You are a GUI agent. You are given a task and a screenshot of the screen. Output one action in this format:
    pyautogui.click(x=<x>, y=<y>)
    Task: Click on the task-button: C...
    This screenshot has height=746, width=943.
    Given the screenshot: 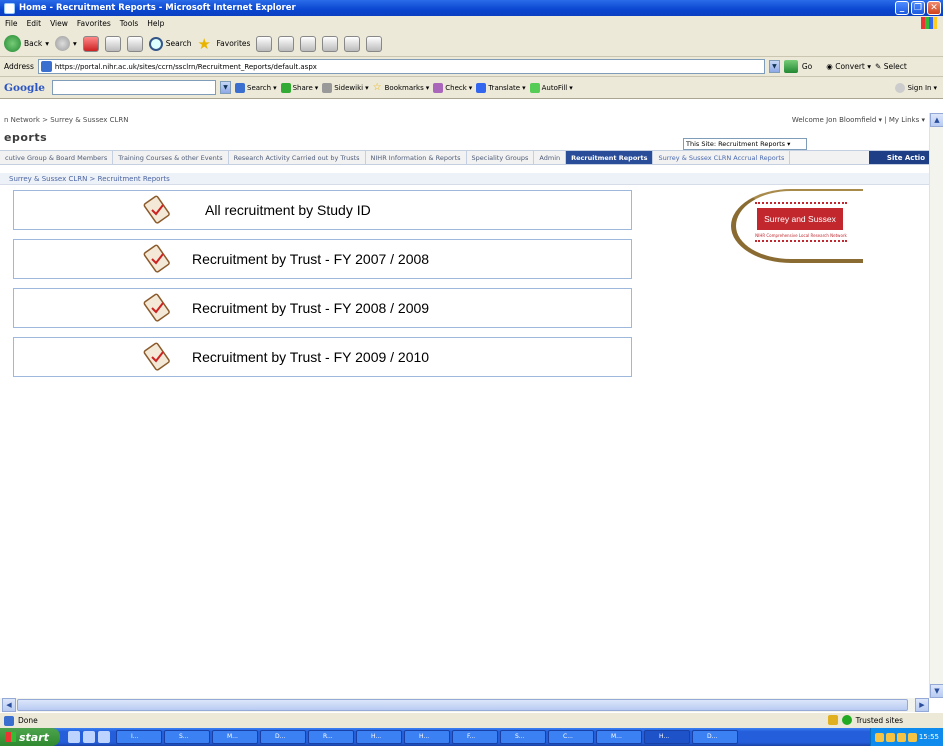 What is the action you would take?
    pyautogui.click(x=571, y=737)
    